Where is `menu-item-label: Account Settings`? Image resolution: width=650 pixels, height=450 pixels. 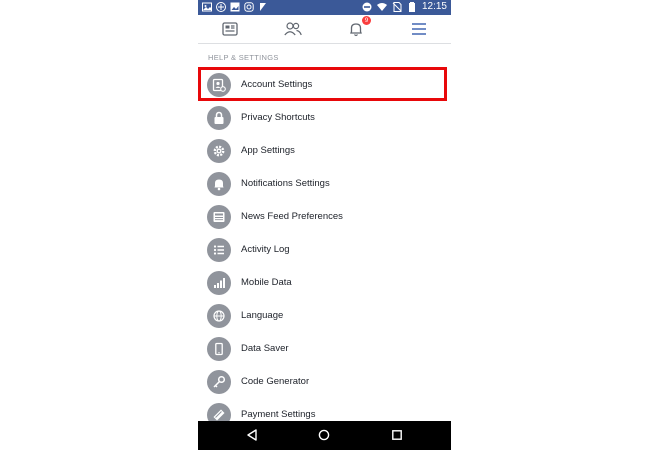
menu-item-label: Account Settings is located at coordinates (277, 84).